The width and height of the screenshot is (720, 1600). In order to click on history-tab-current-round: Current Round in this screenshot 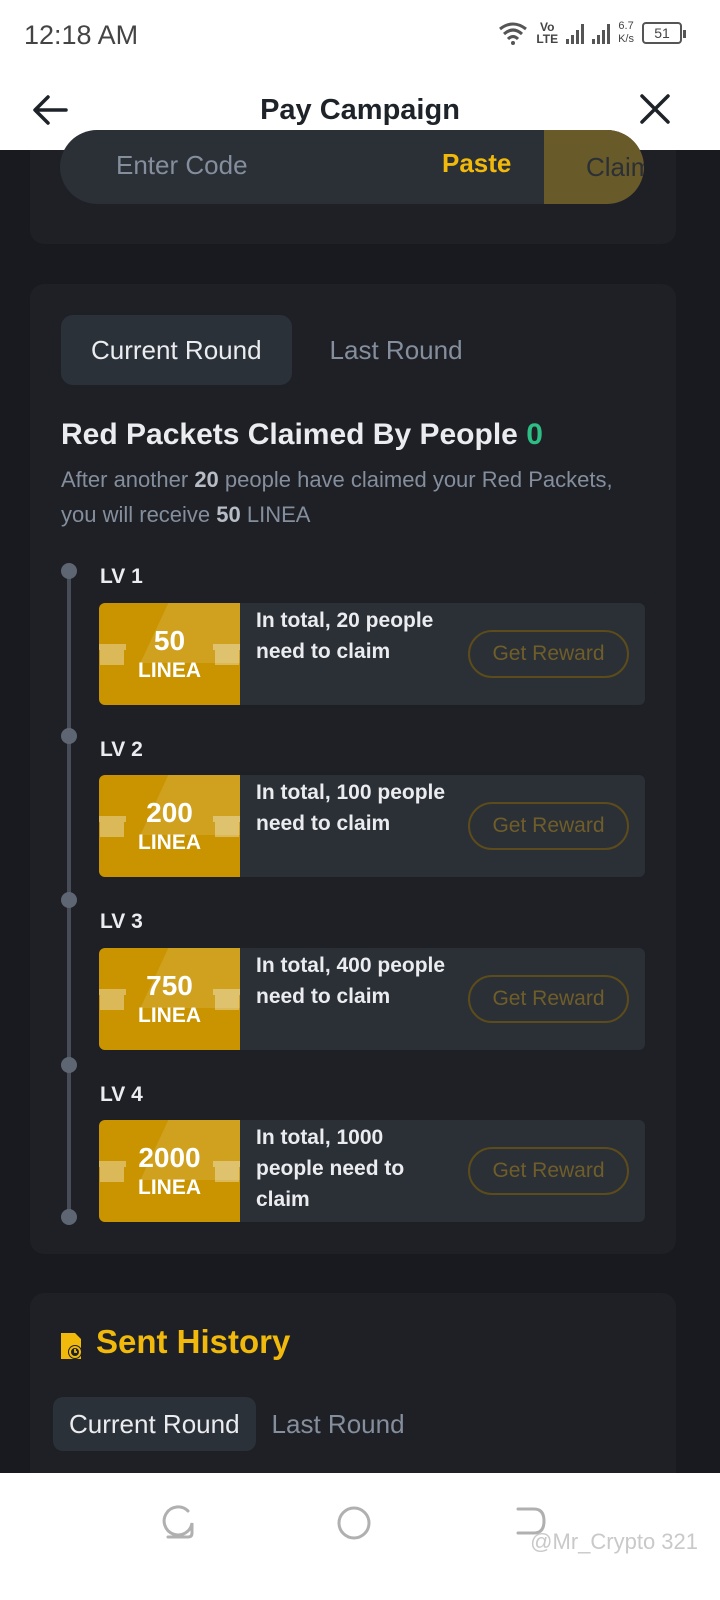, I will do `click(154, 1424)`.